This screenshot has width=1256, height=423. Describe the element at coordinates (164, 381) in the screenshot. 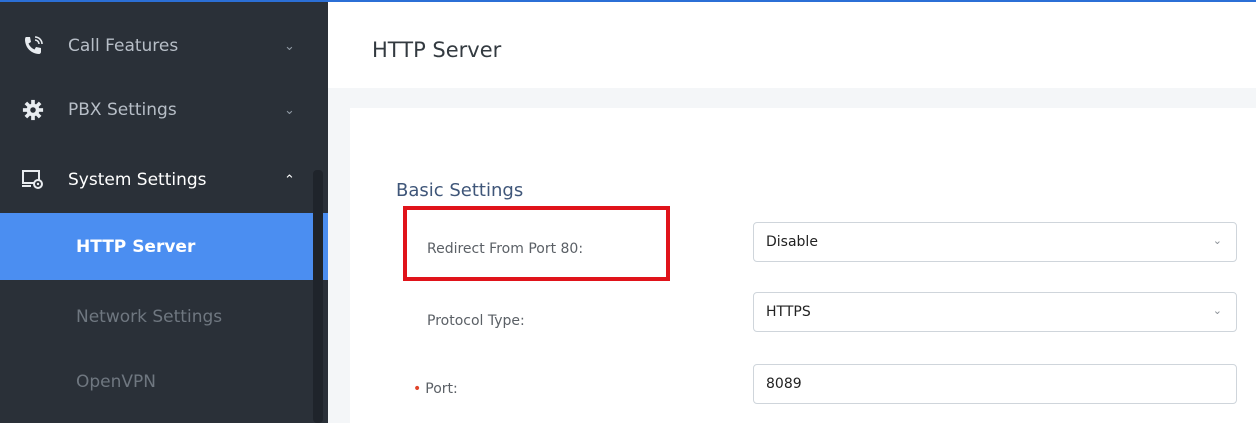

I see `sidebar-subitem-openvpn: OpenVPN` at that location.